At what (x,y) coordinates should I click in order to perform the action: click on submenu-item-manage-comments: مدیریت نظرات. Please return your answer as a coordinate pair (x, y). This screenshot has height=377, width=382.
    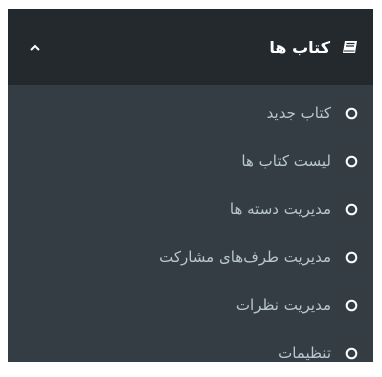
    Looking at the image, I should click on (190, 305).